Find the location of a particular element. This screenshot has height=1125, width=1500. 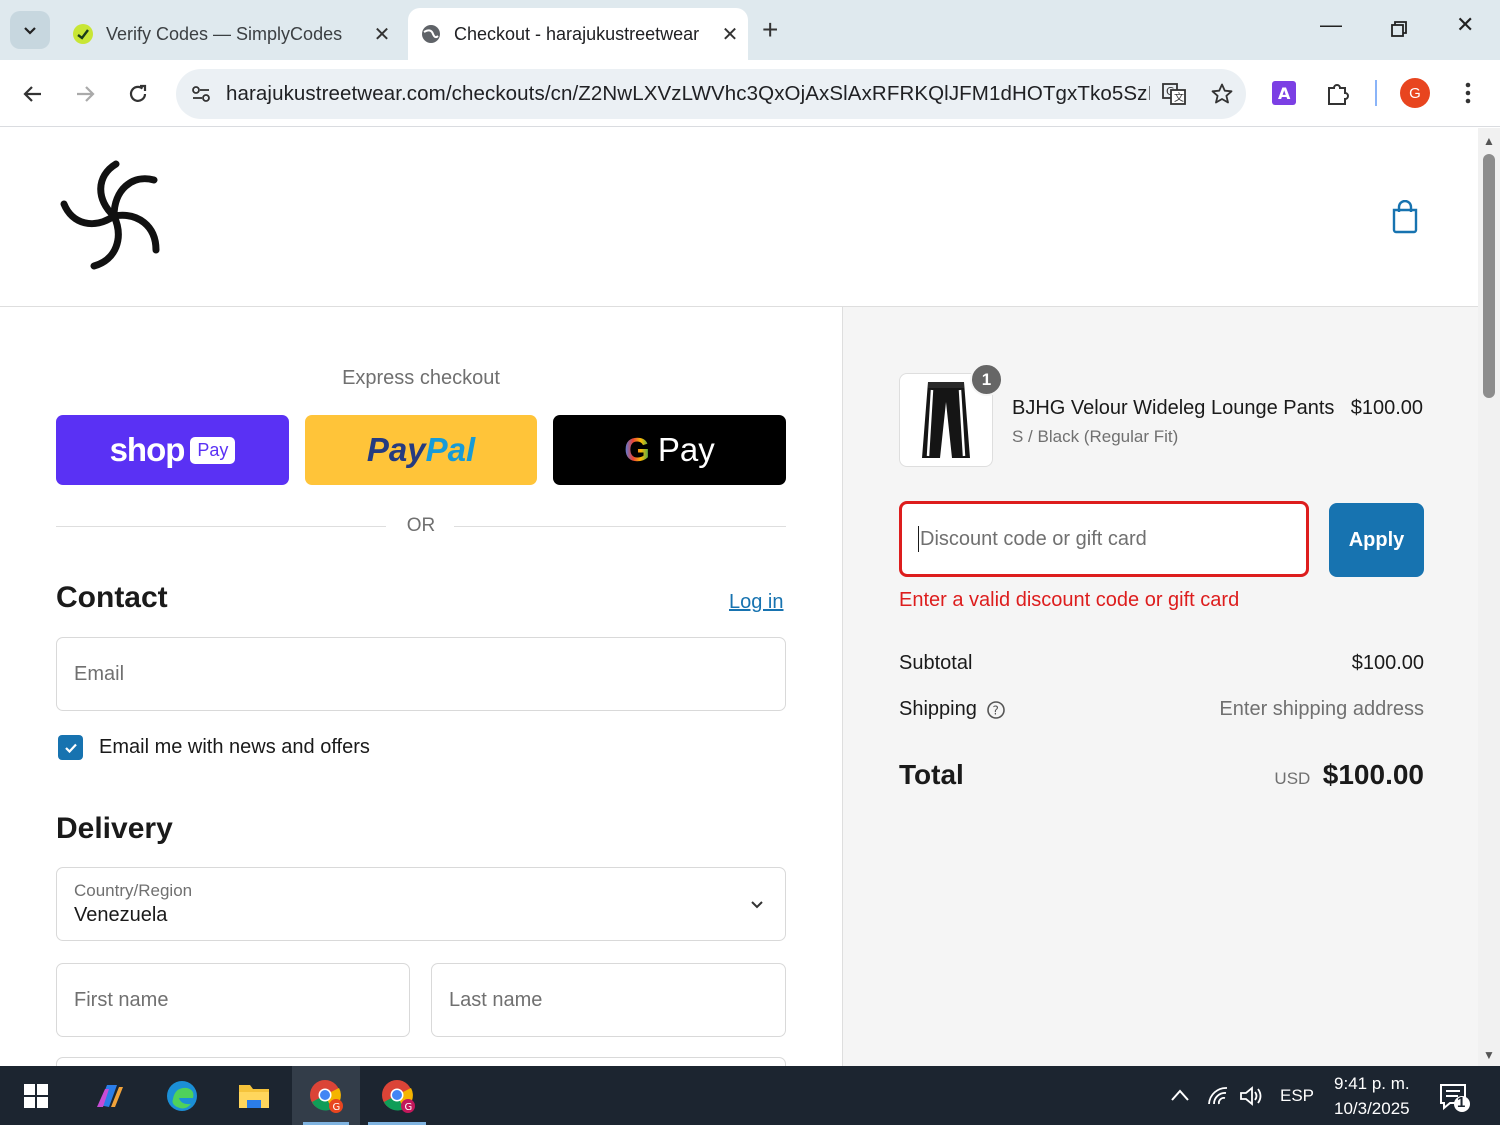

chevron-up-icon is located at coordinates (1180, 1095).